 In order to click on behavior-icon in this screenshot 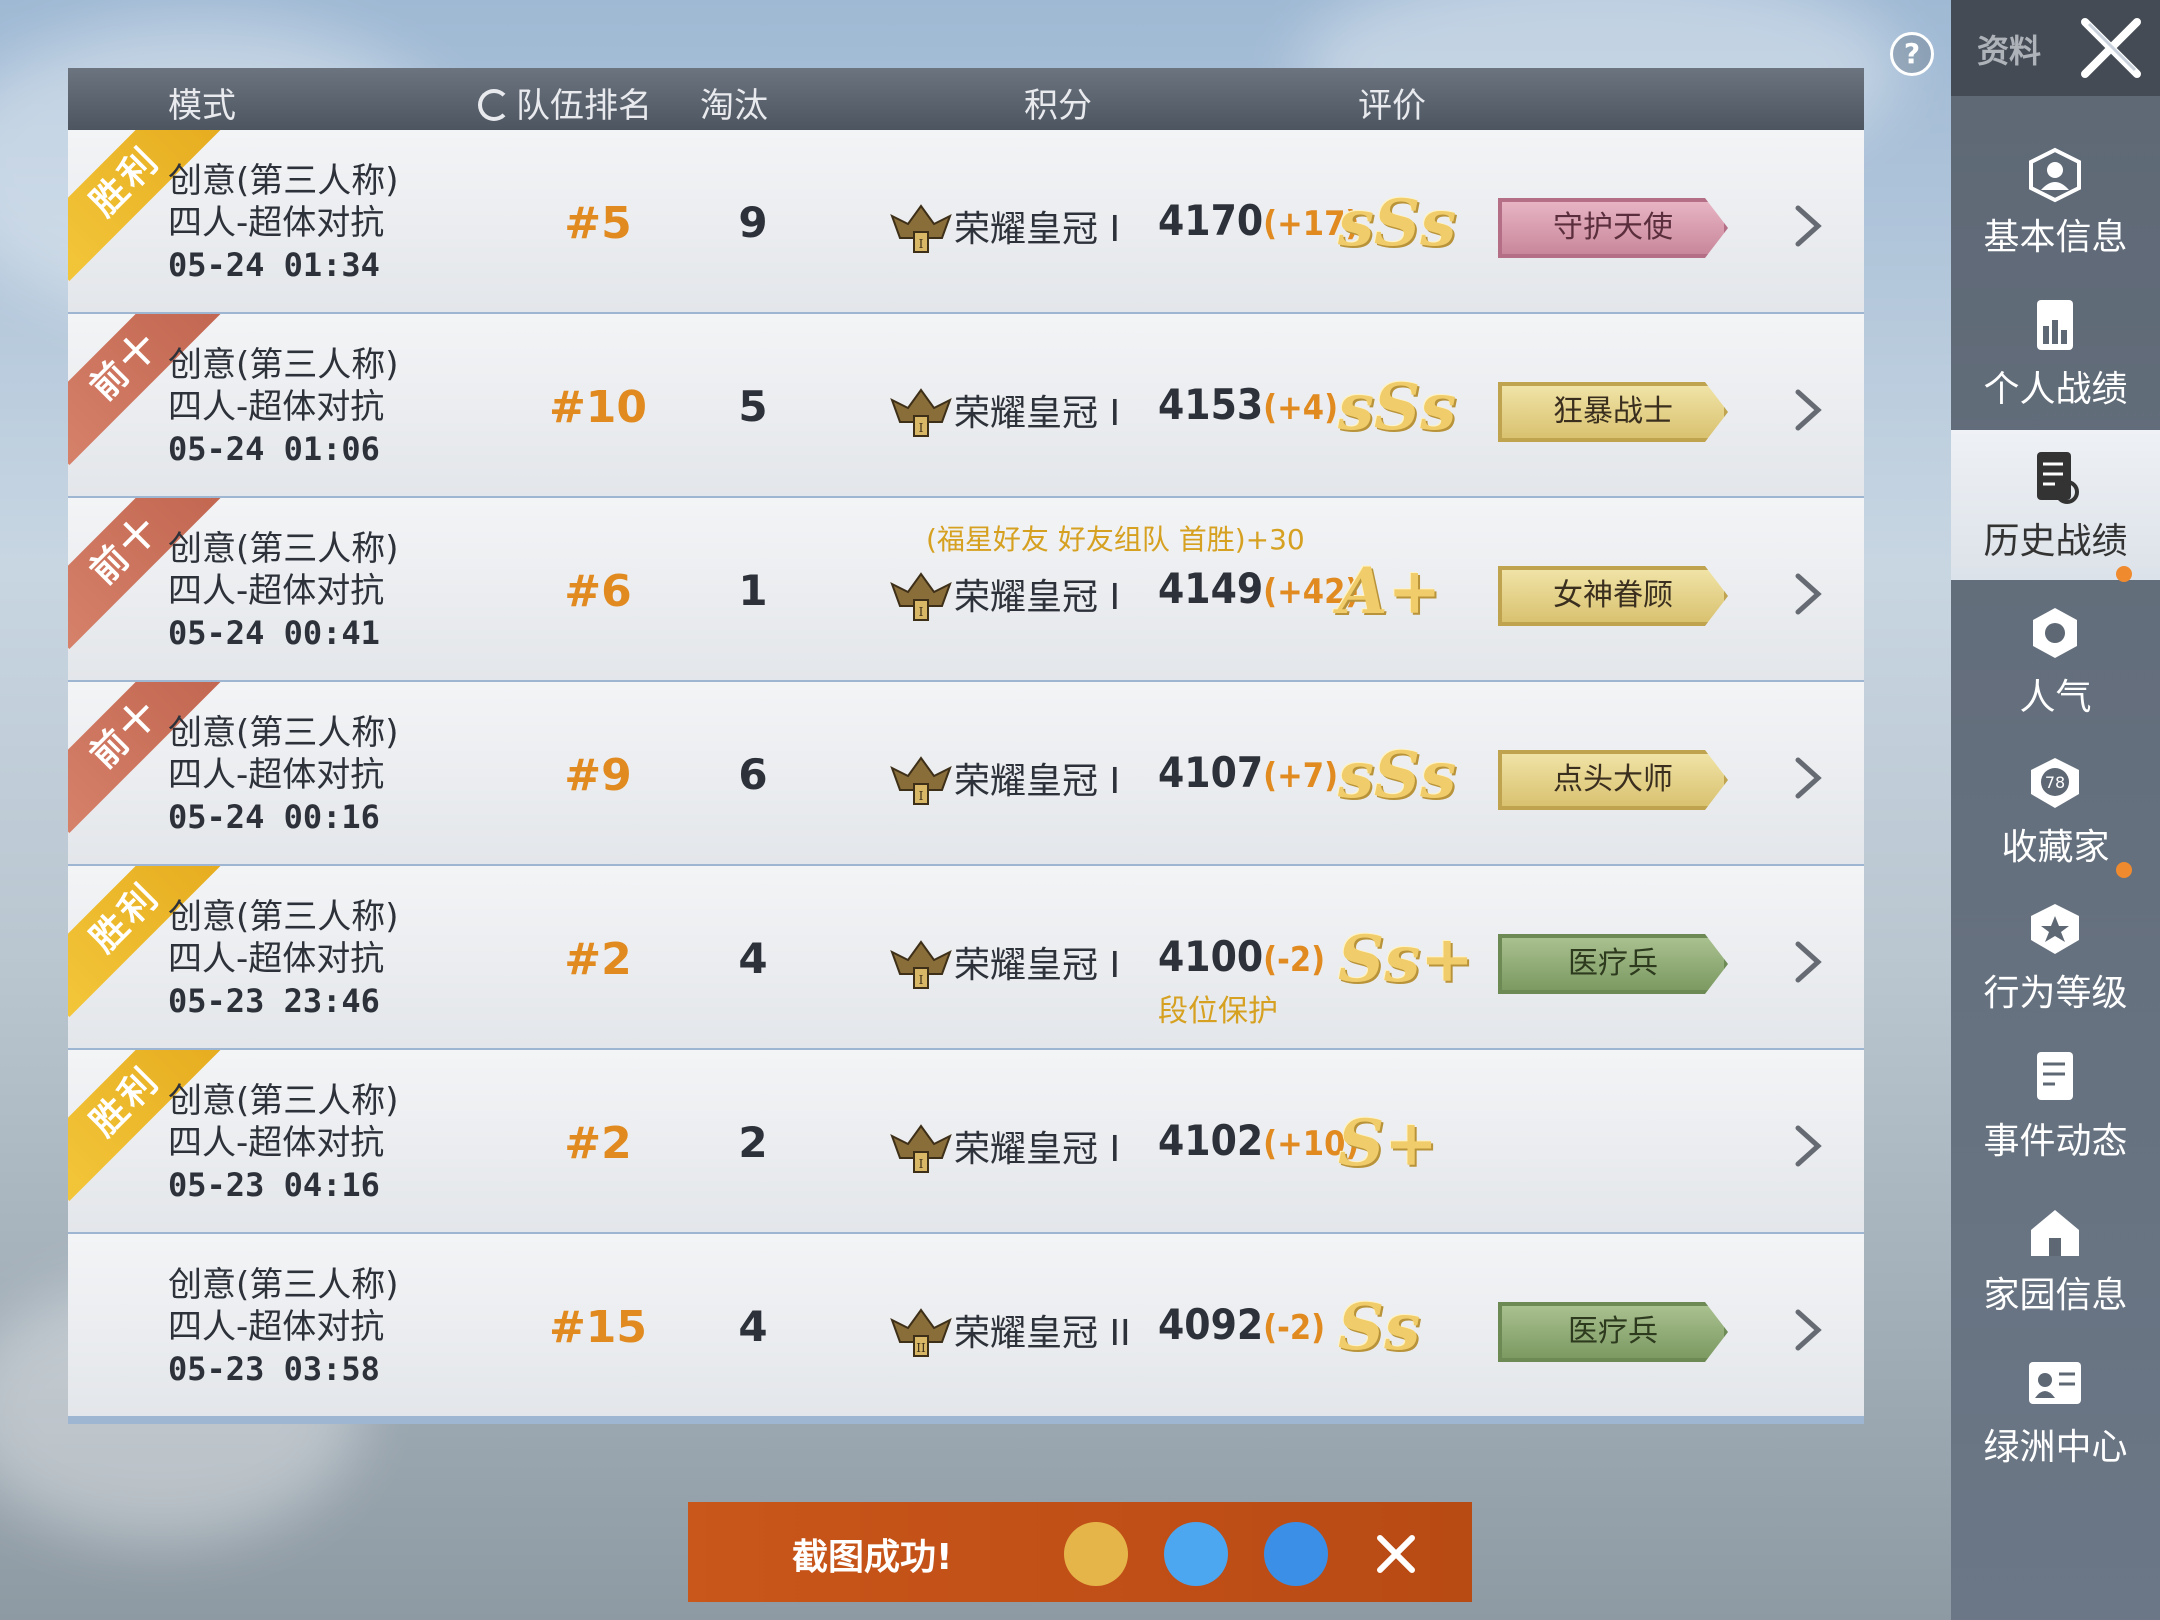, I will do `click(2055, 929)`.